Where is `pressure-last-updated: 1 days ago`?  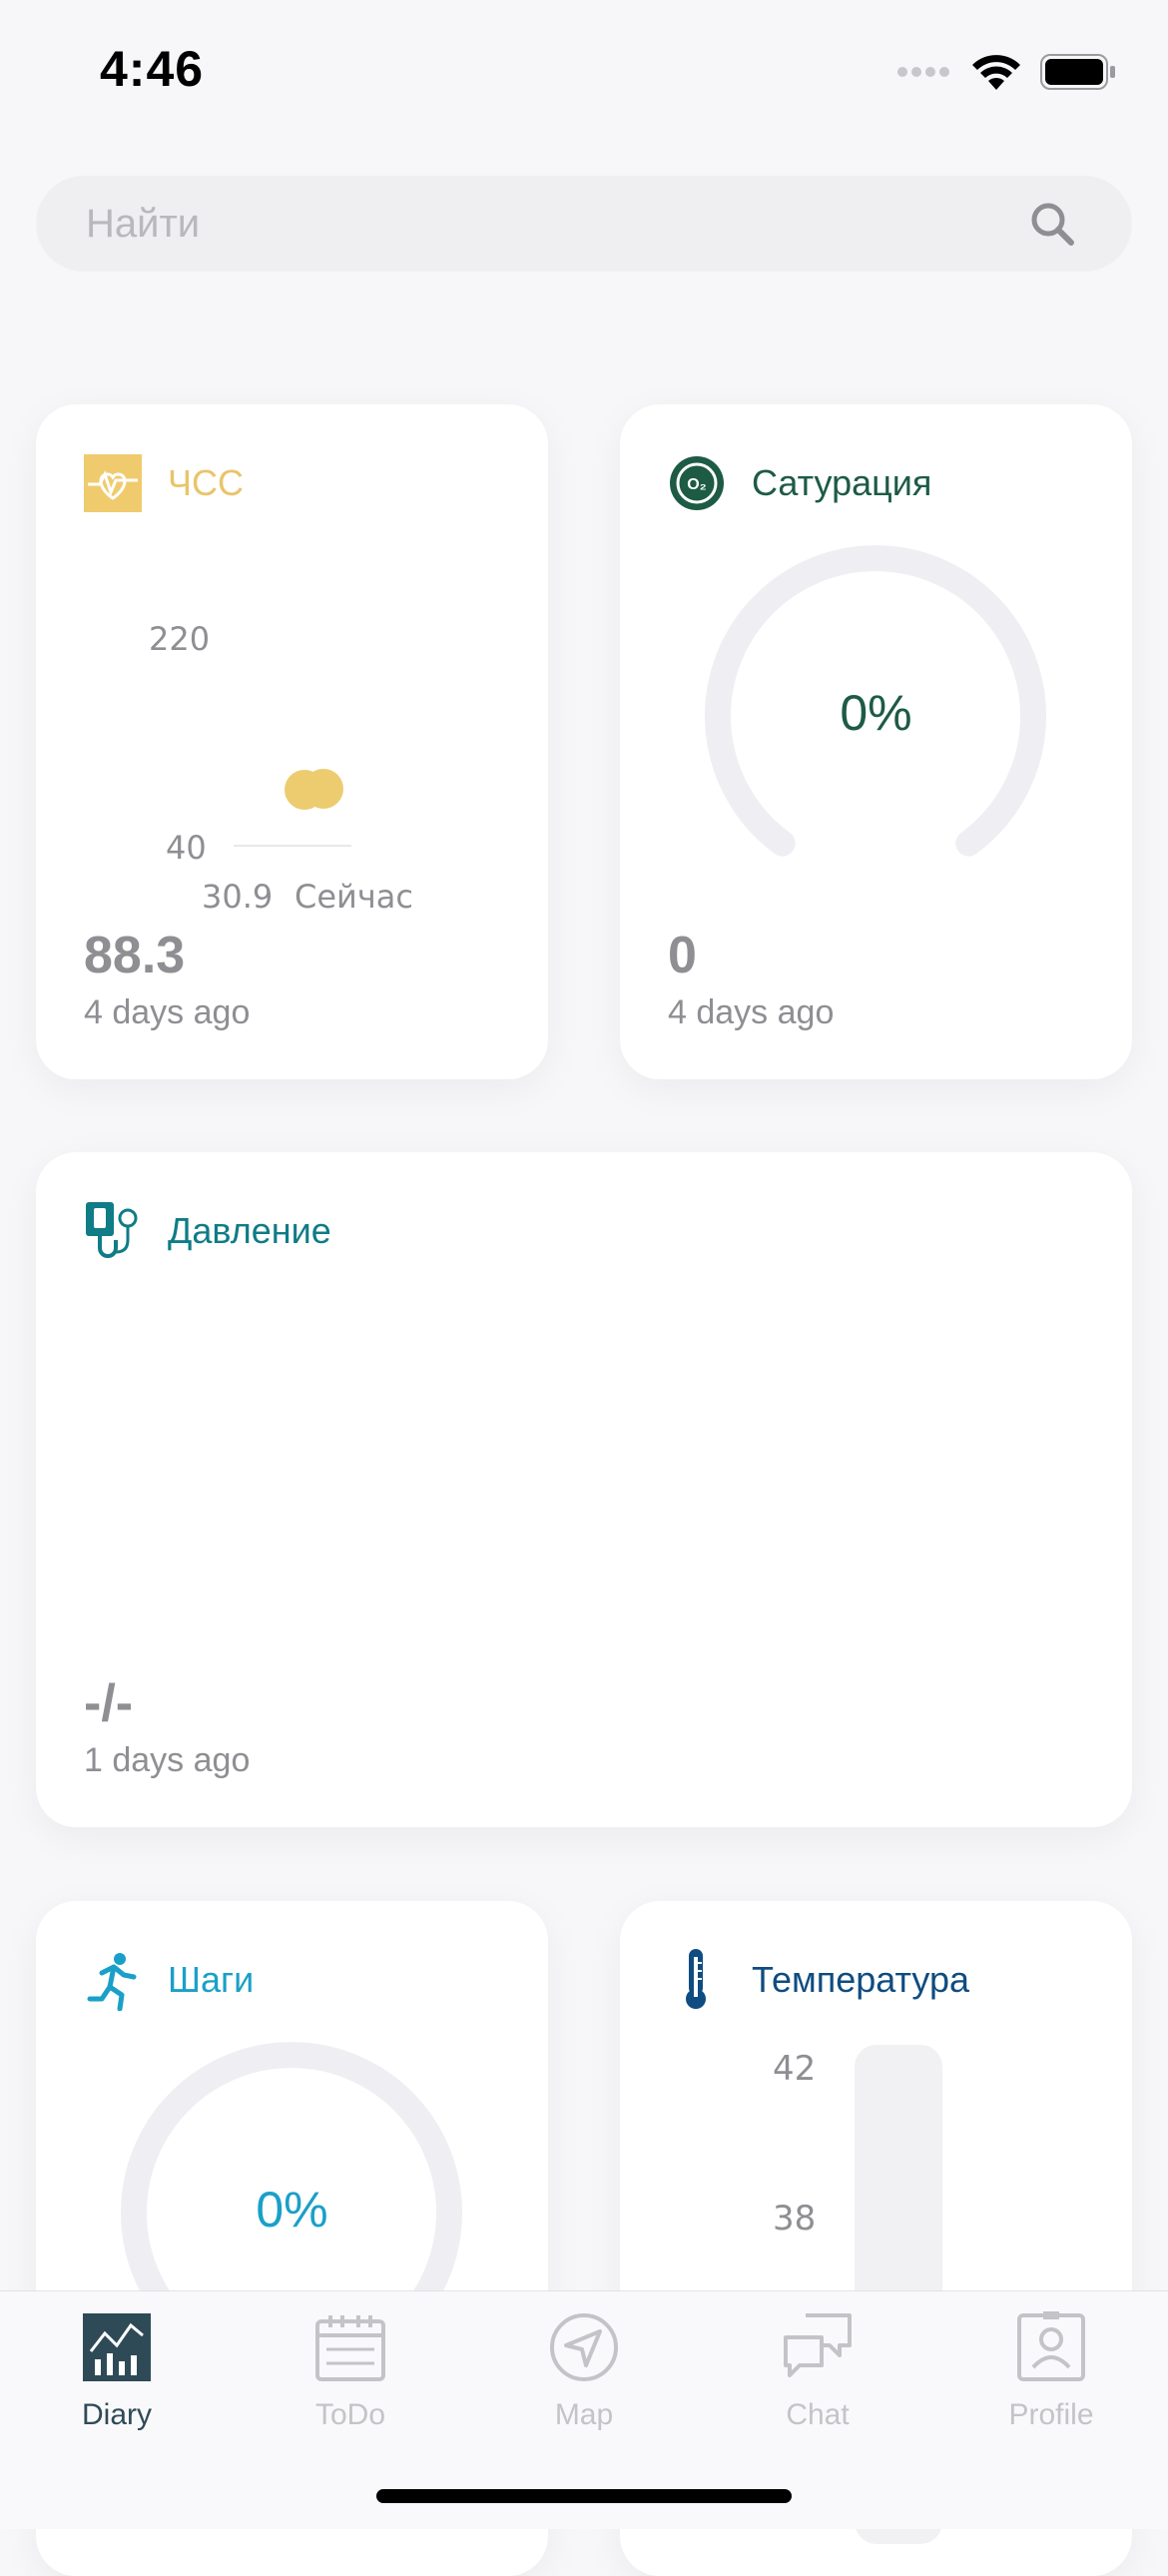 pressure-last-updated: 1 days ago is located at coordinates (167, 1760).